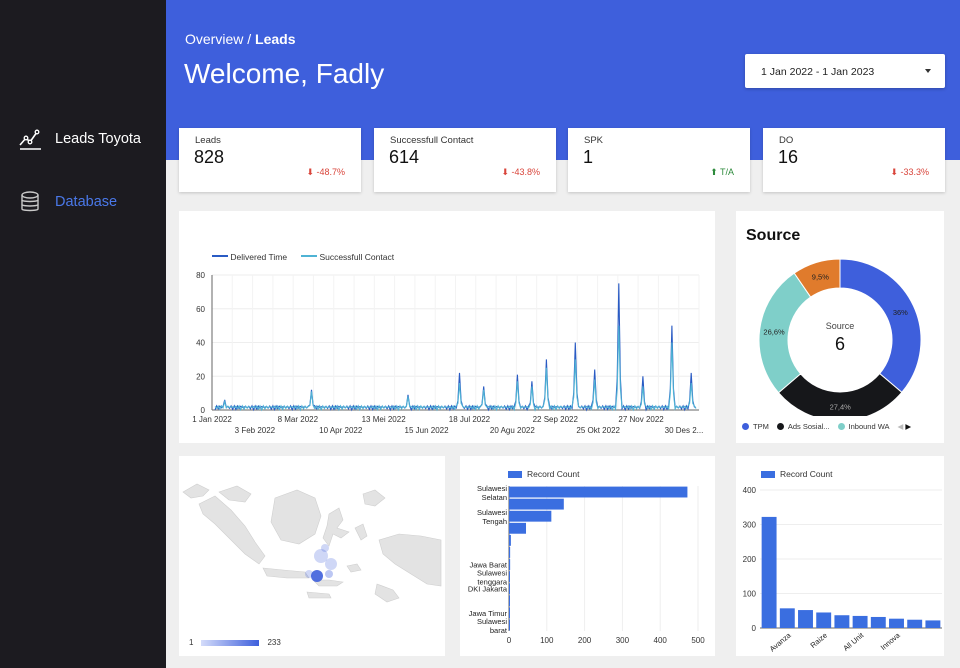  What do you see at coordinates (200, 309) in the screenshot?
I see `y-tick-label: 60` at bounding box center [200, 309].